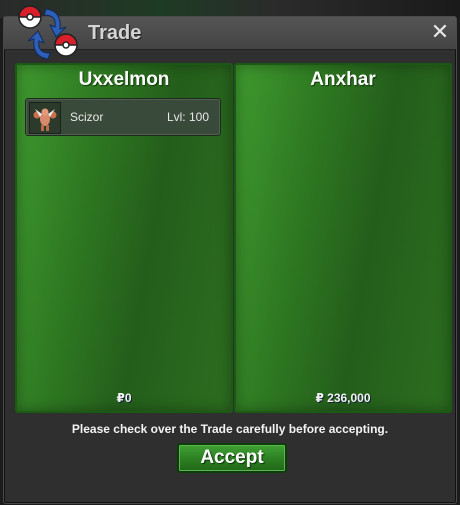 This screenshot has width=460, height=505. What do you see at coordinates (124, 398) in the screenshot?
I see `left-money-offer: ₽0` at bounding box center [124, 398].